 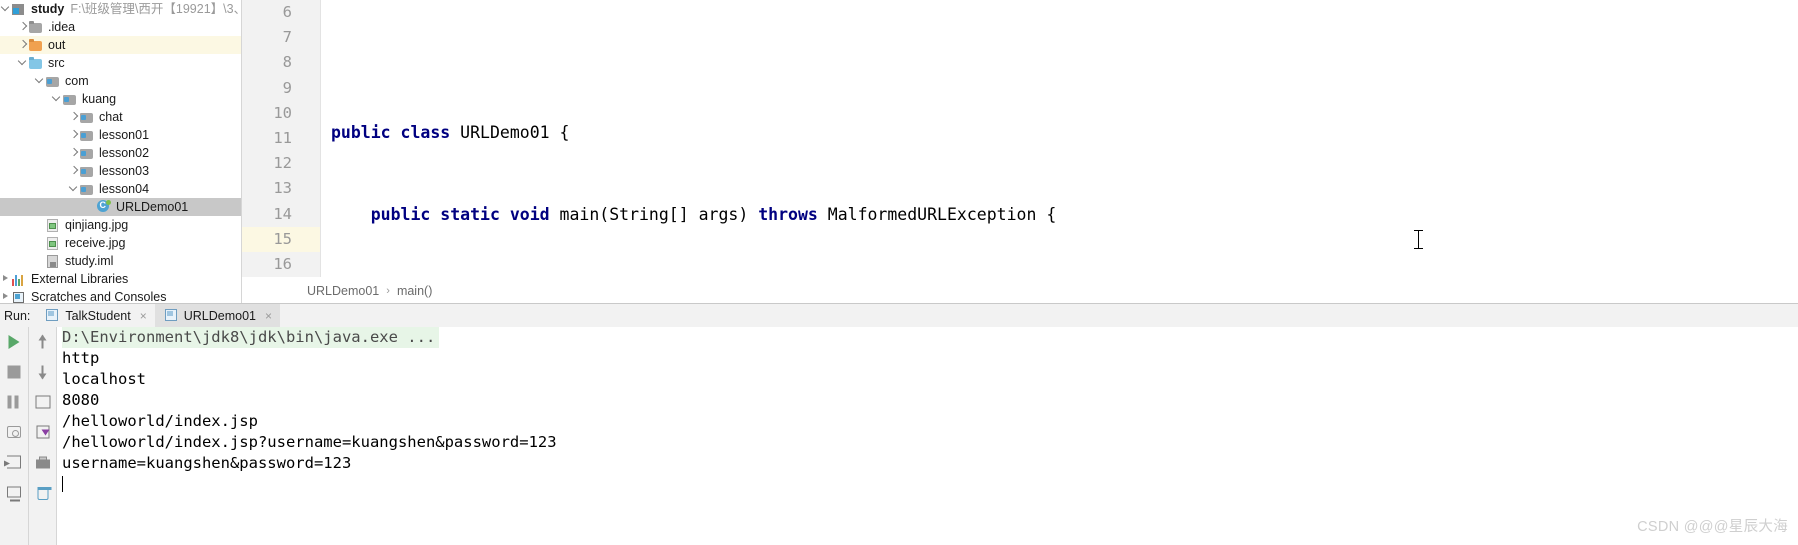 What do you see at coordinates (14, 372) in the screenshot?
I see `stop-button` at bounding box center [14, 372].